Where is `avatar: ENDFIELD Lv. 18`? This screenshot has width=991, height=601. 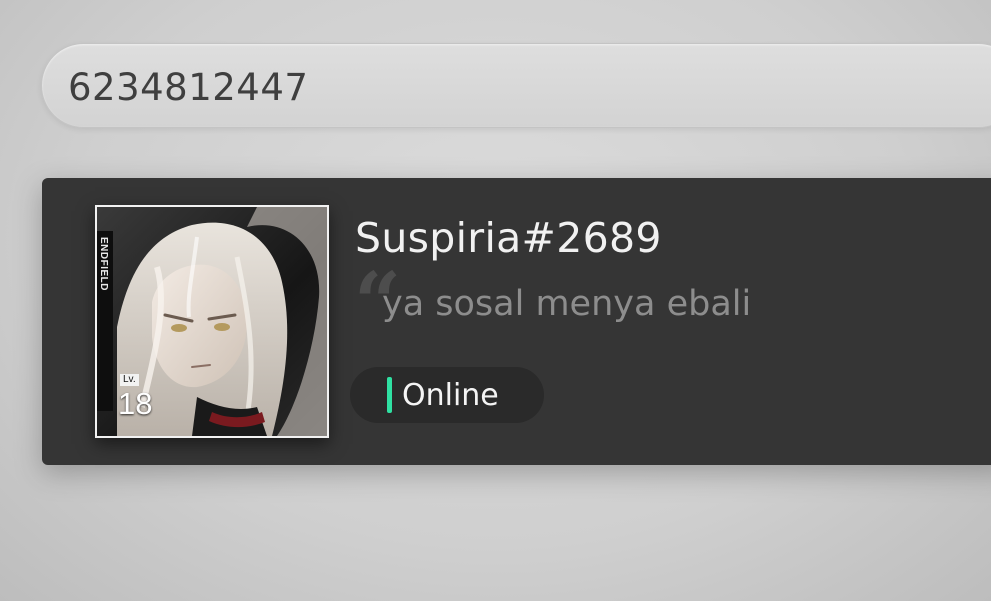 avatar: ENDFIELD Lv. 18 is located at coordinates (212, 321).